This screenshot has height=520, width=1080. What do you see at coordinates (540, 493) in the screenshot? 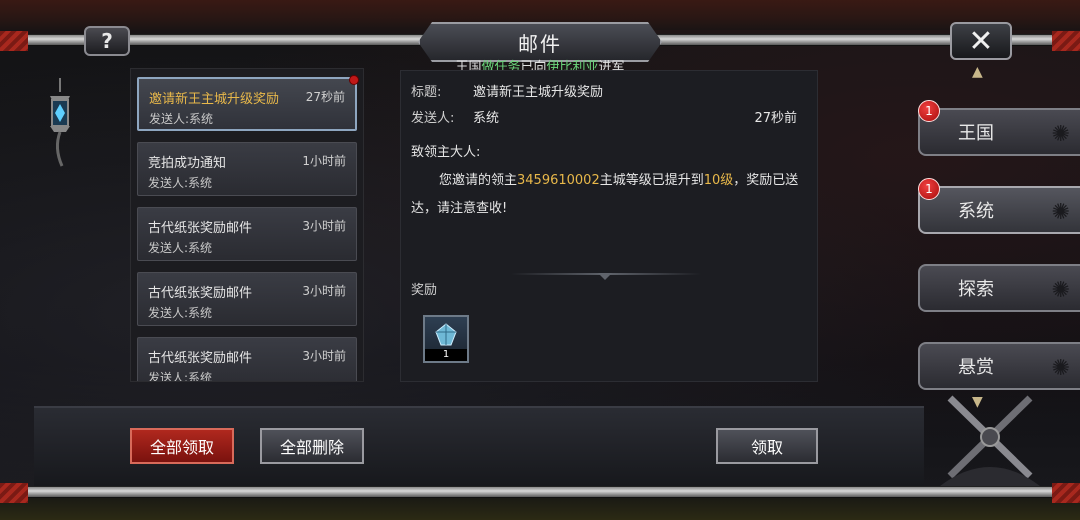
I see `bottom-frame-bar` at bounding box center [540, 493].